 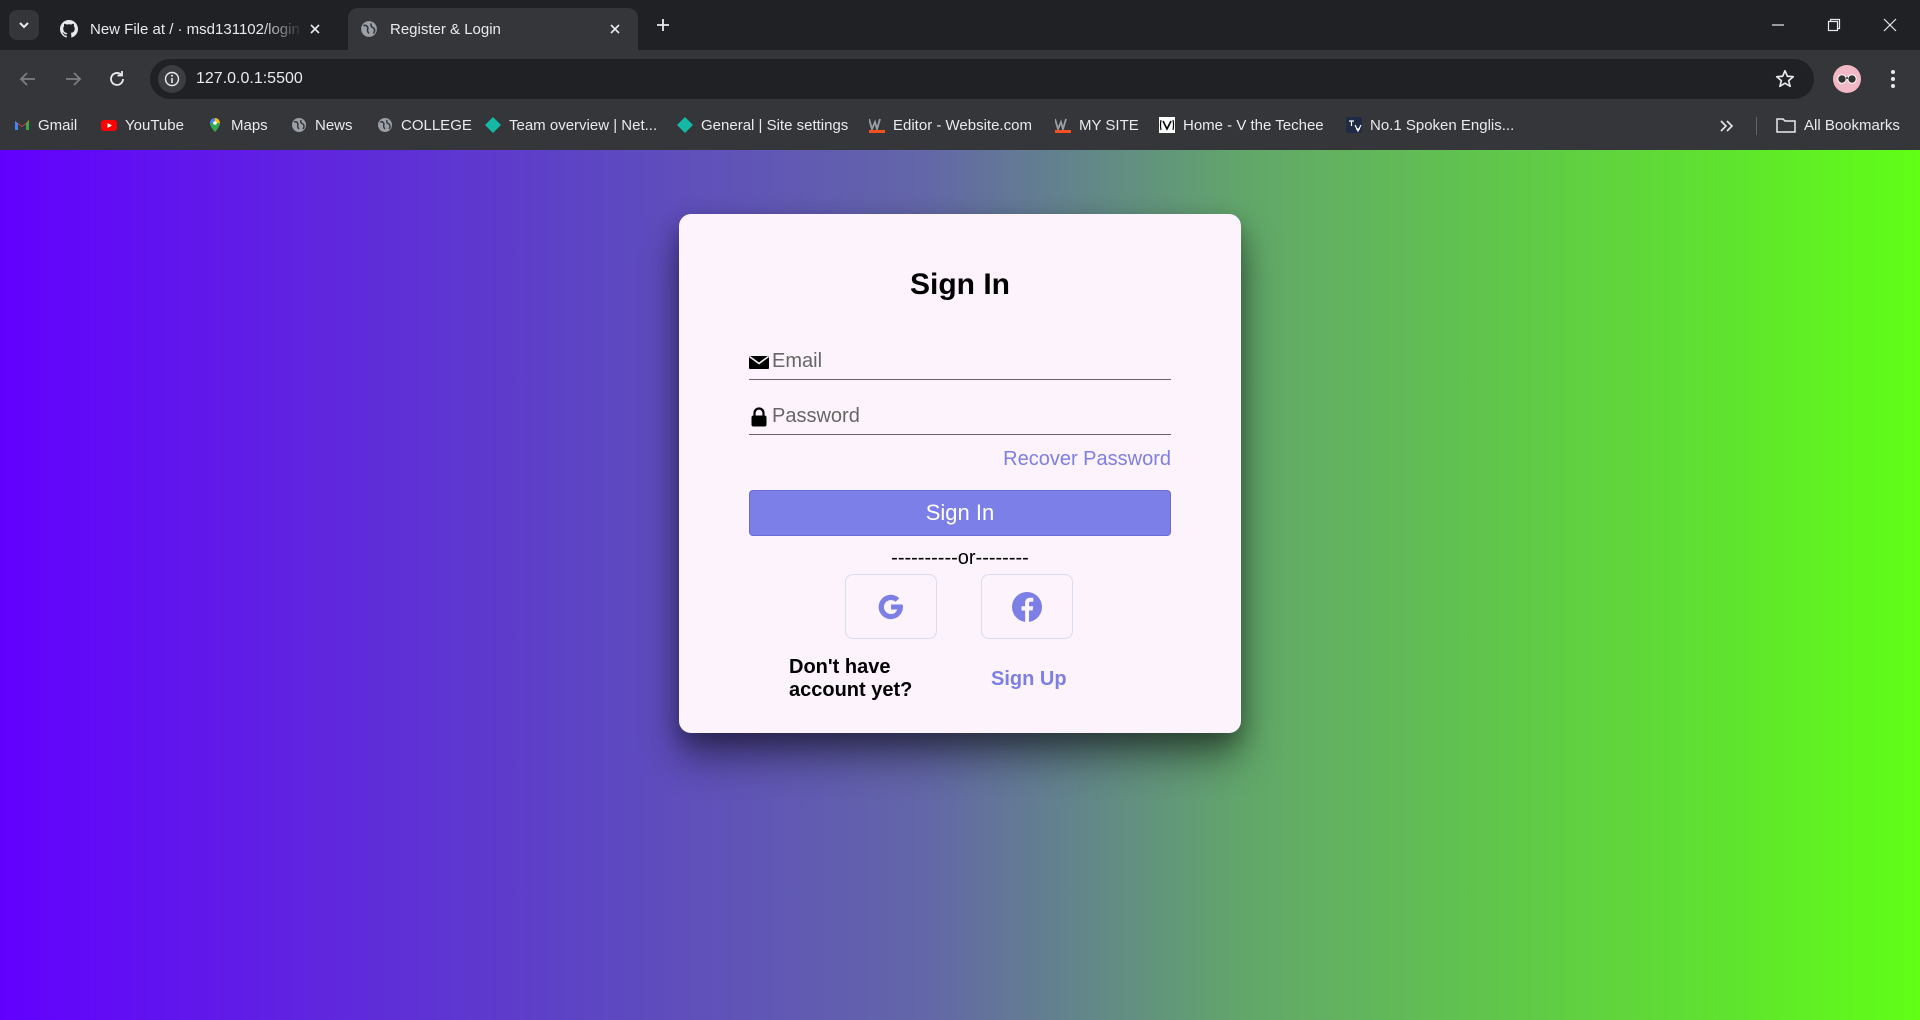 I want to click on bookmark-site-settings: General | Site settings, so click(x=762, y=125).